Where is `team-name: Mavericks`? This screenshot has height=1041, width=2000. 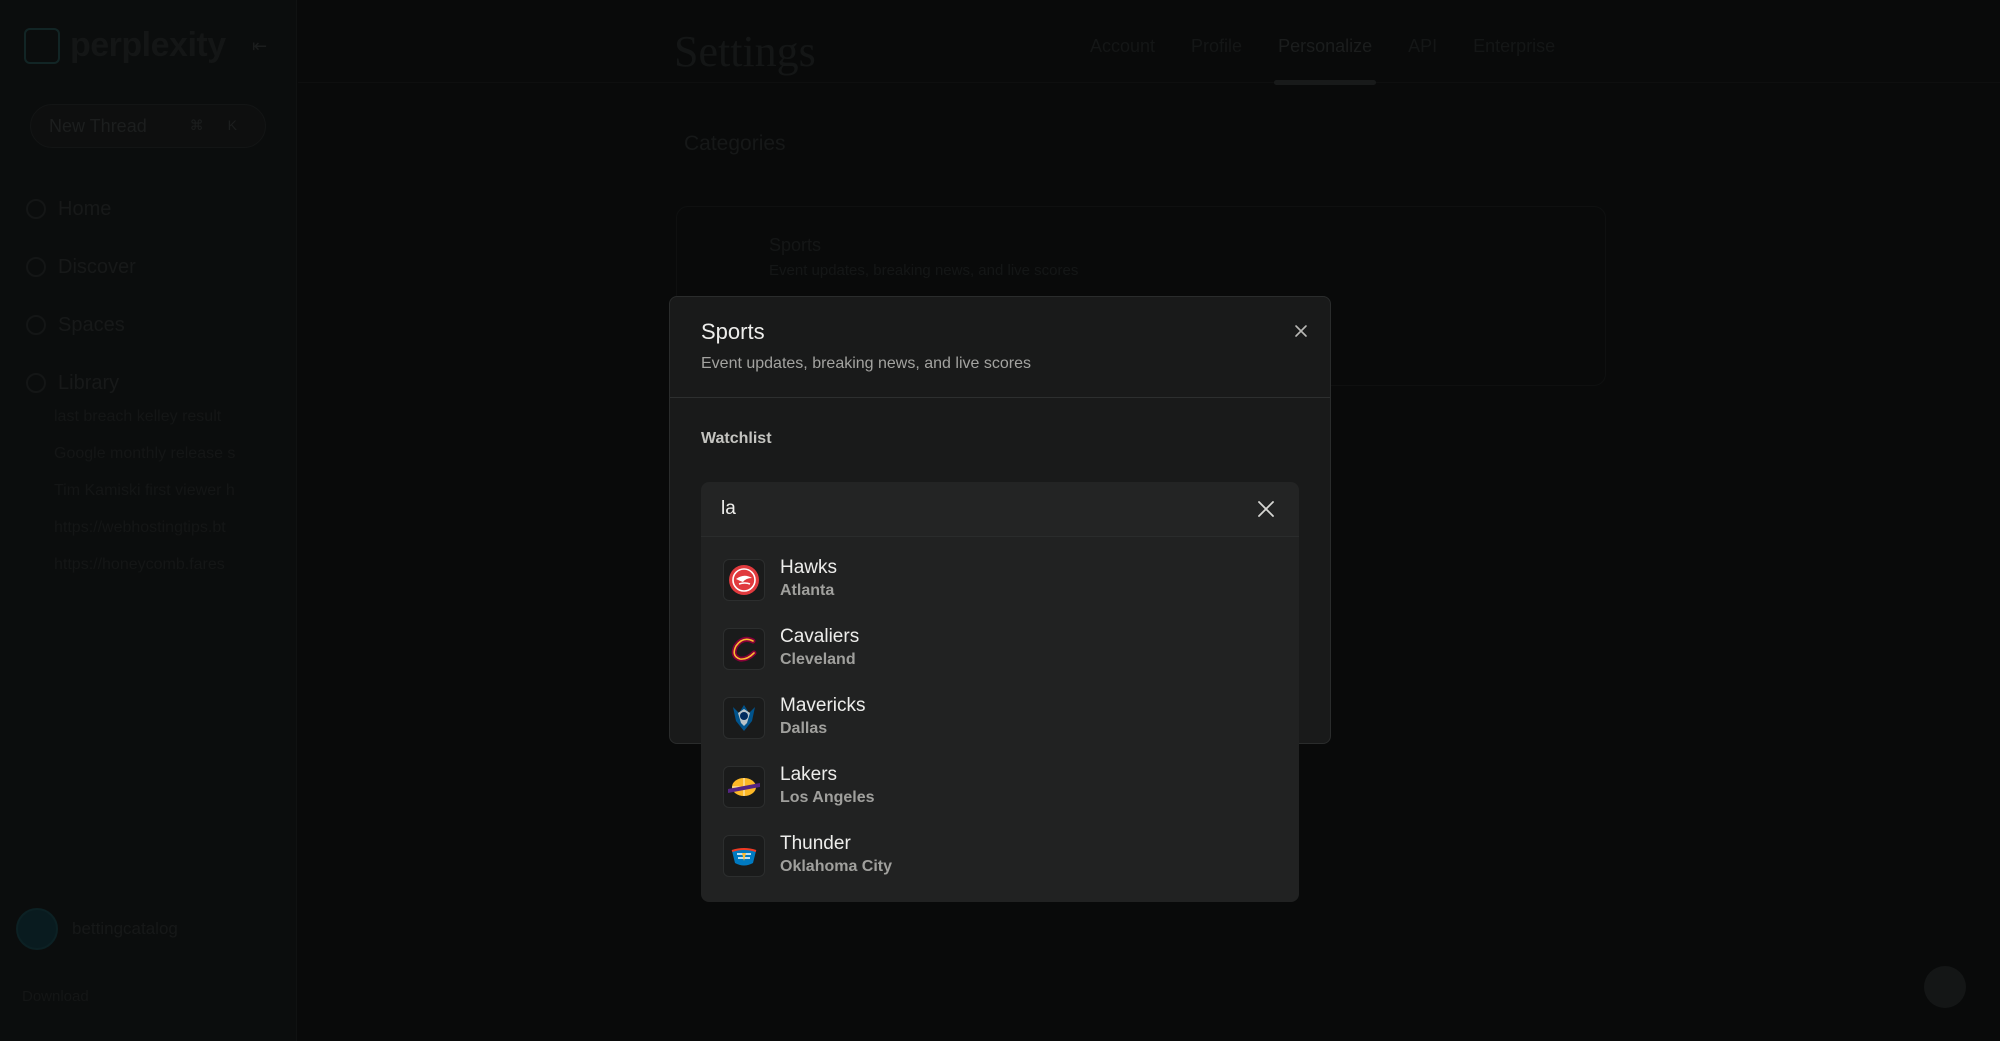 team-name: Mavericks is located at coordinates (823, 705).